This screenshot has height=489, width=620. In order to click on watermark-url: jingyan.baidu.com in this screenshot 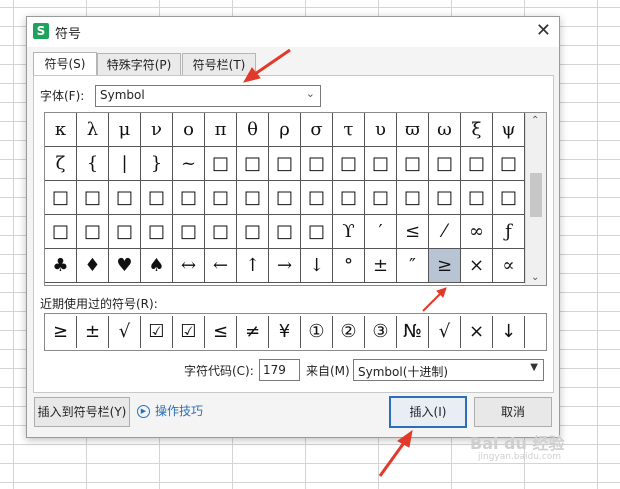, I will do `click(520, 457)`.